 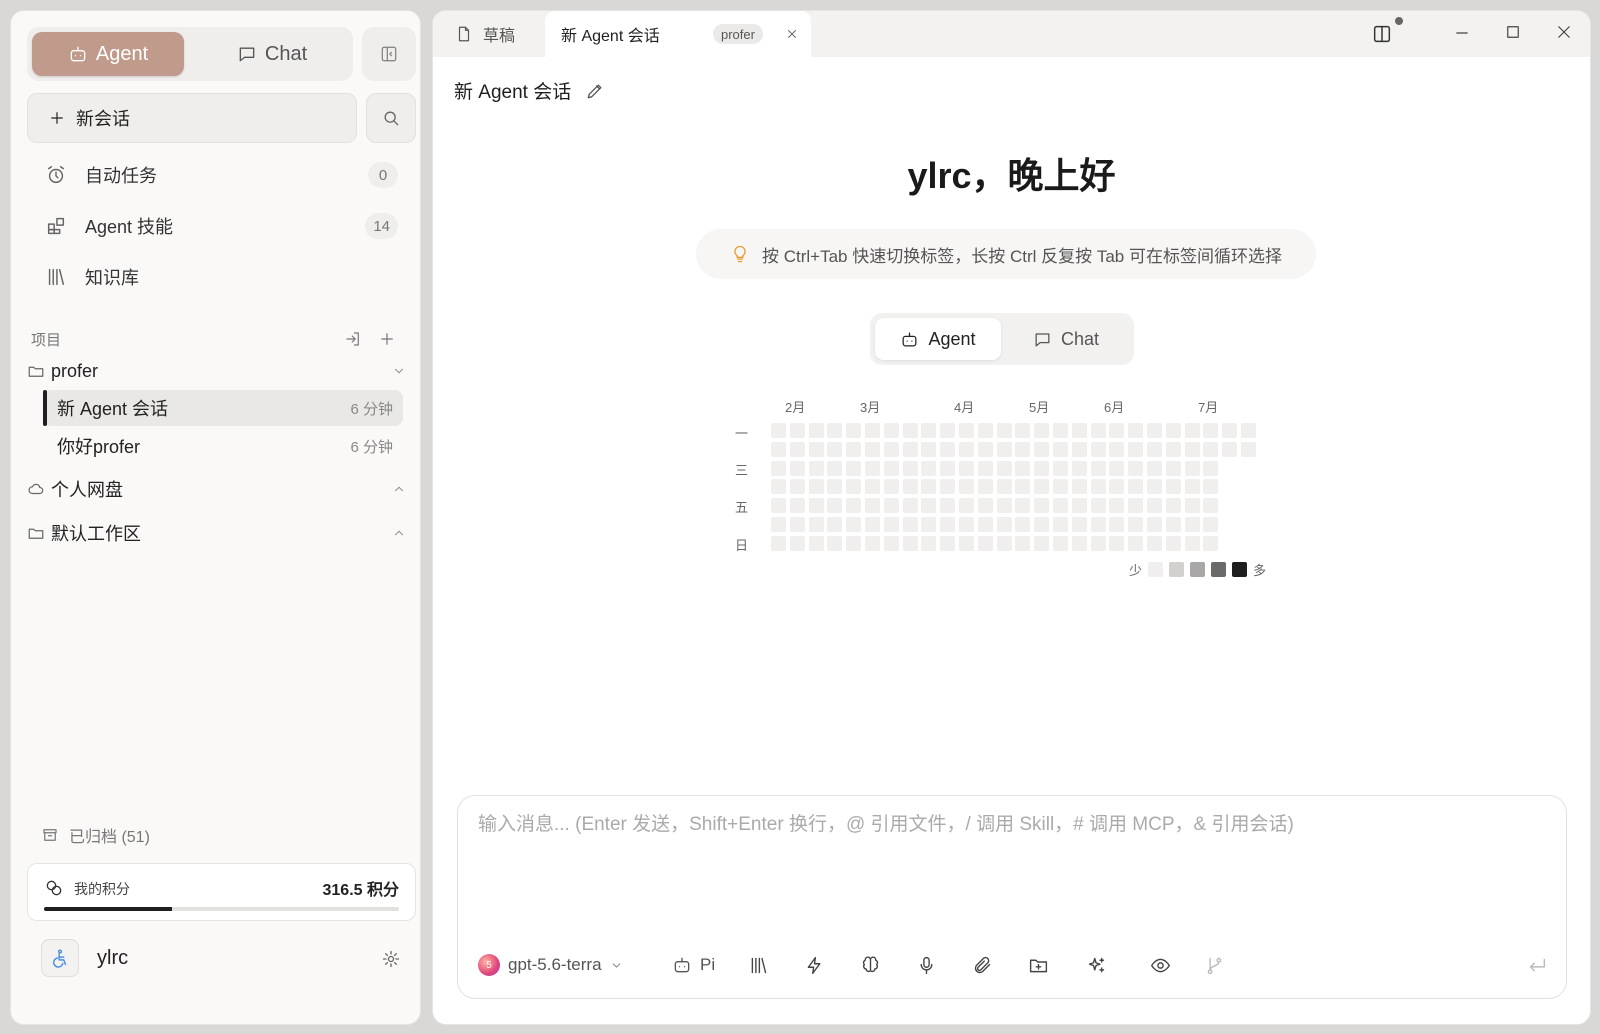 What do you see at coordinates (221, 371) in the screenshot?
I see `folder-profer: profer` at bounding box center [221, 371].